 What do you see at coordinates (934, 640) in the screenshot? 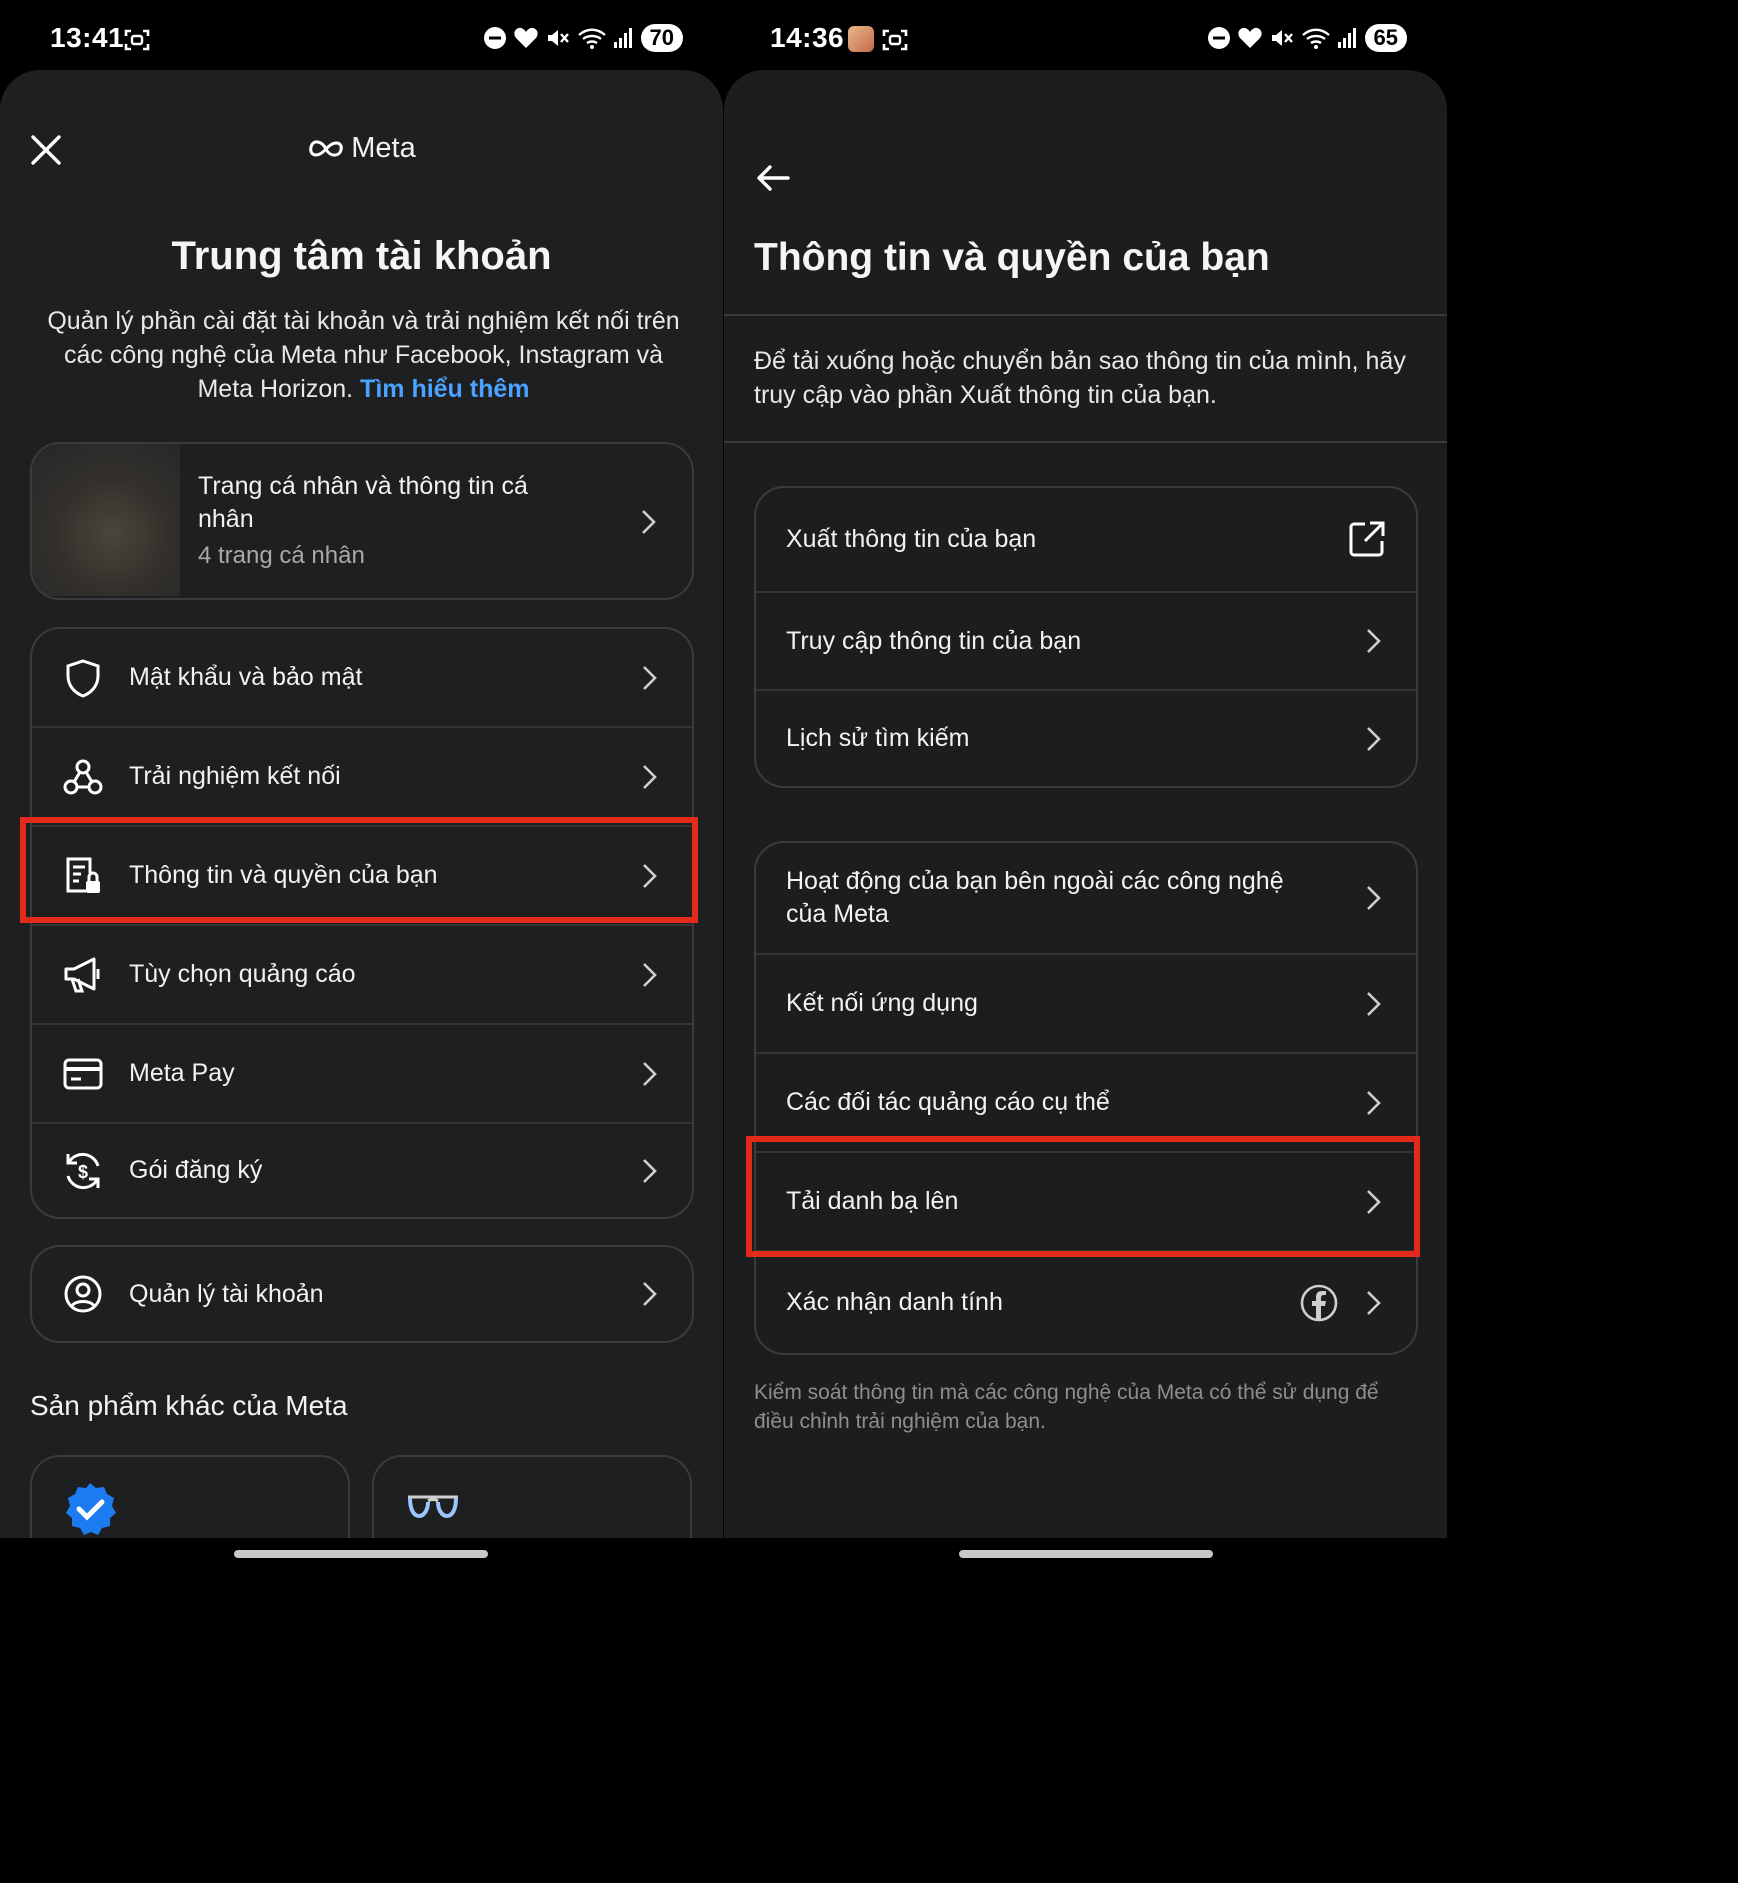
I see `menu-item-label: Truy cập thông tin của bạn` at bounding box center [934, 640].